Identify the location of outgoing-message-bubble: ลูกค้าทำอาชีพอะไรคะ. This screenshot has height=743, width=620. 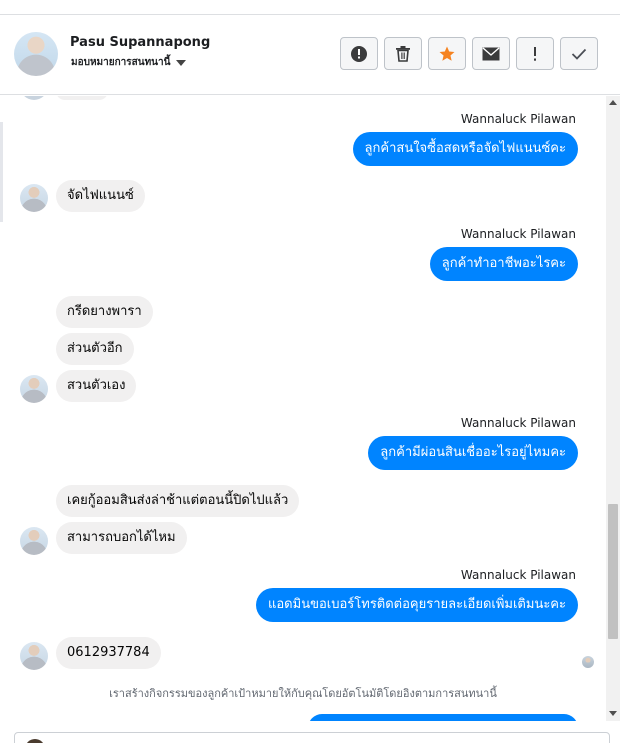
(503, 264).